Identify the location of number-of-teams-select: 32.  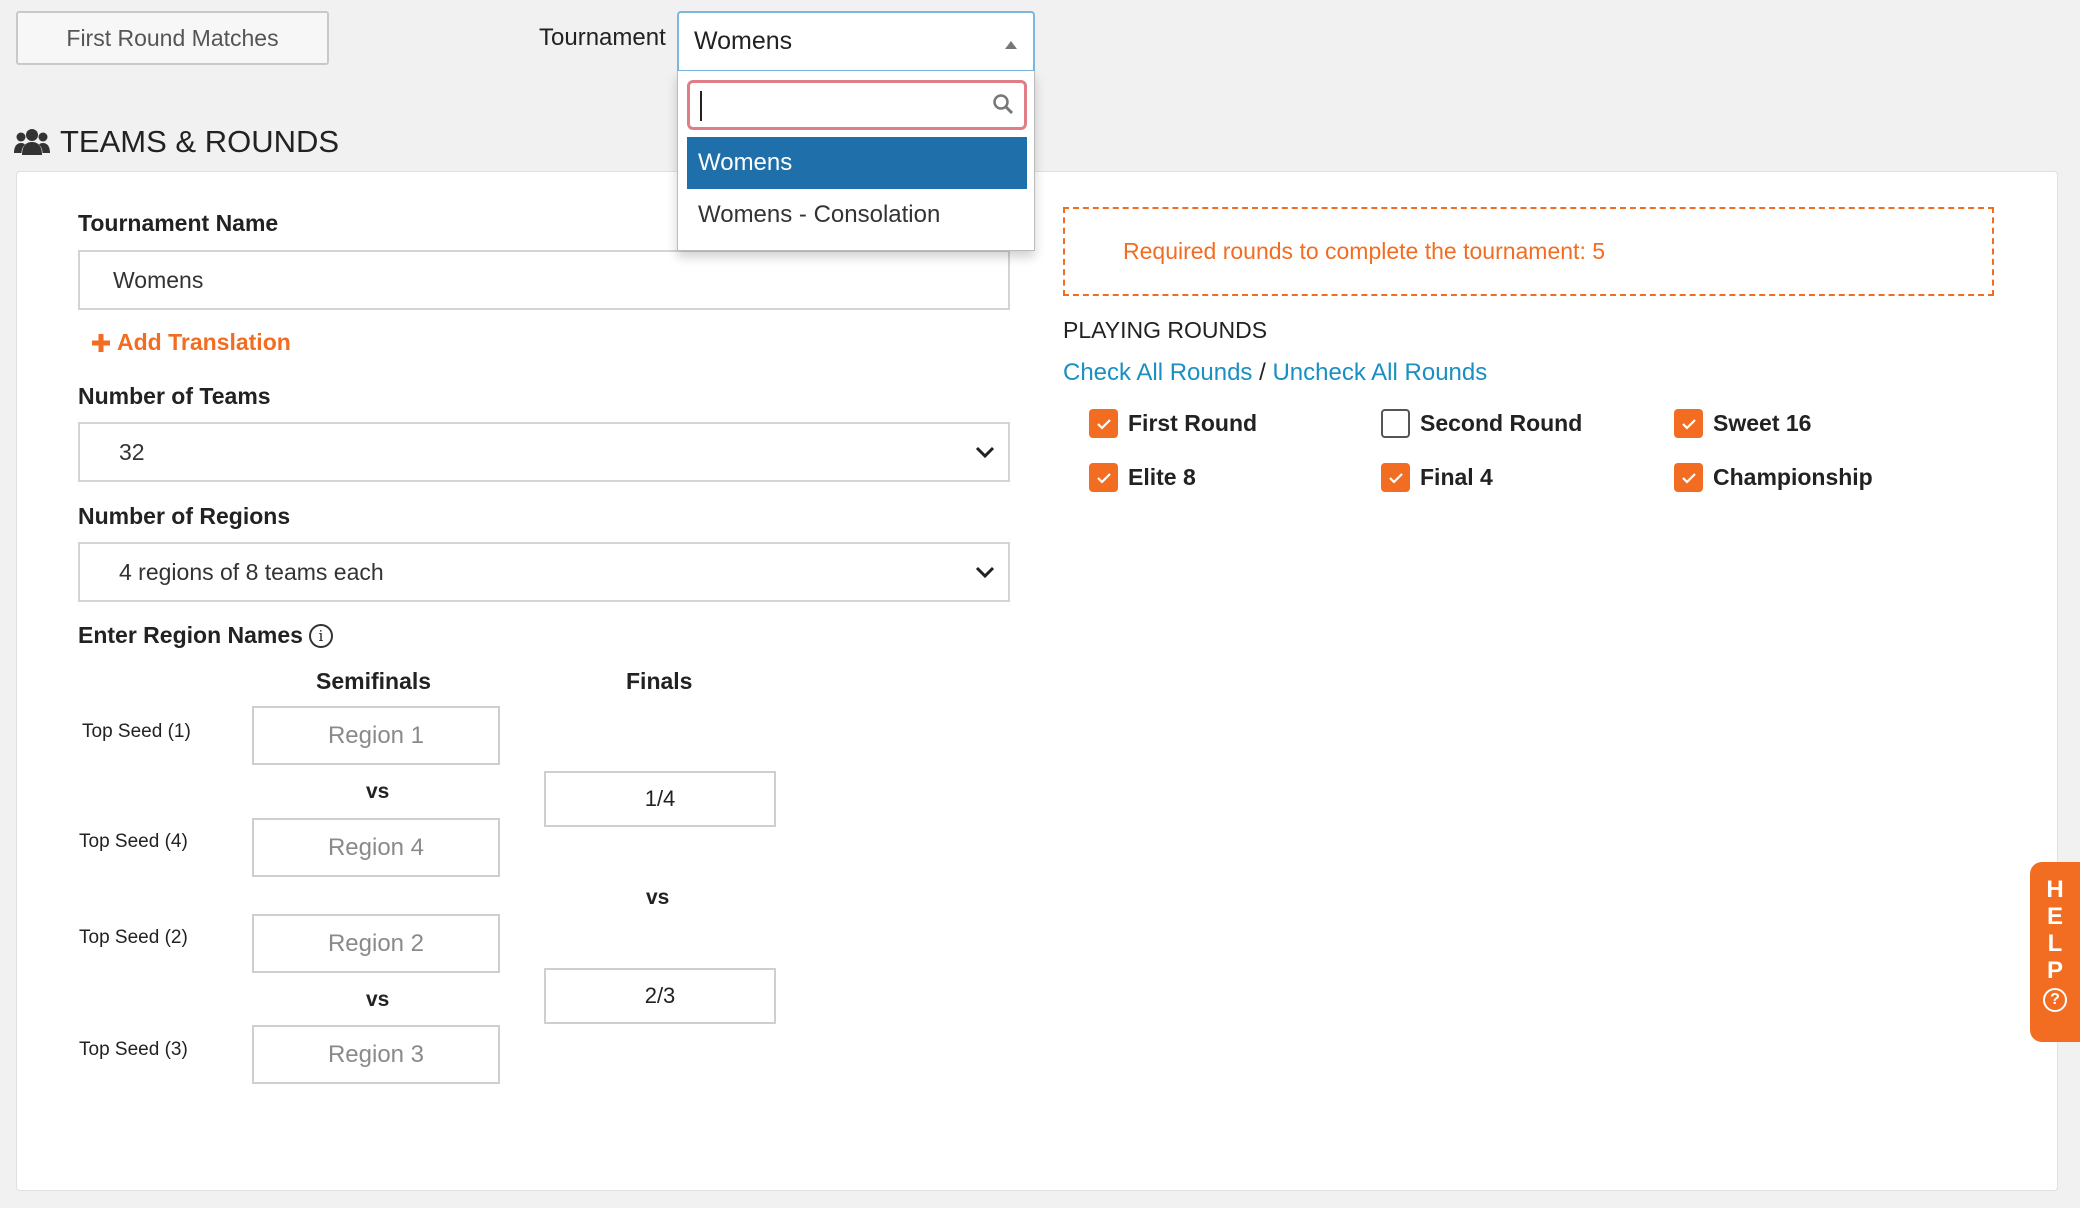
(544, 452).